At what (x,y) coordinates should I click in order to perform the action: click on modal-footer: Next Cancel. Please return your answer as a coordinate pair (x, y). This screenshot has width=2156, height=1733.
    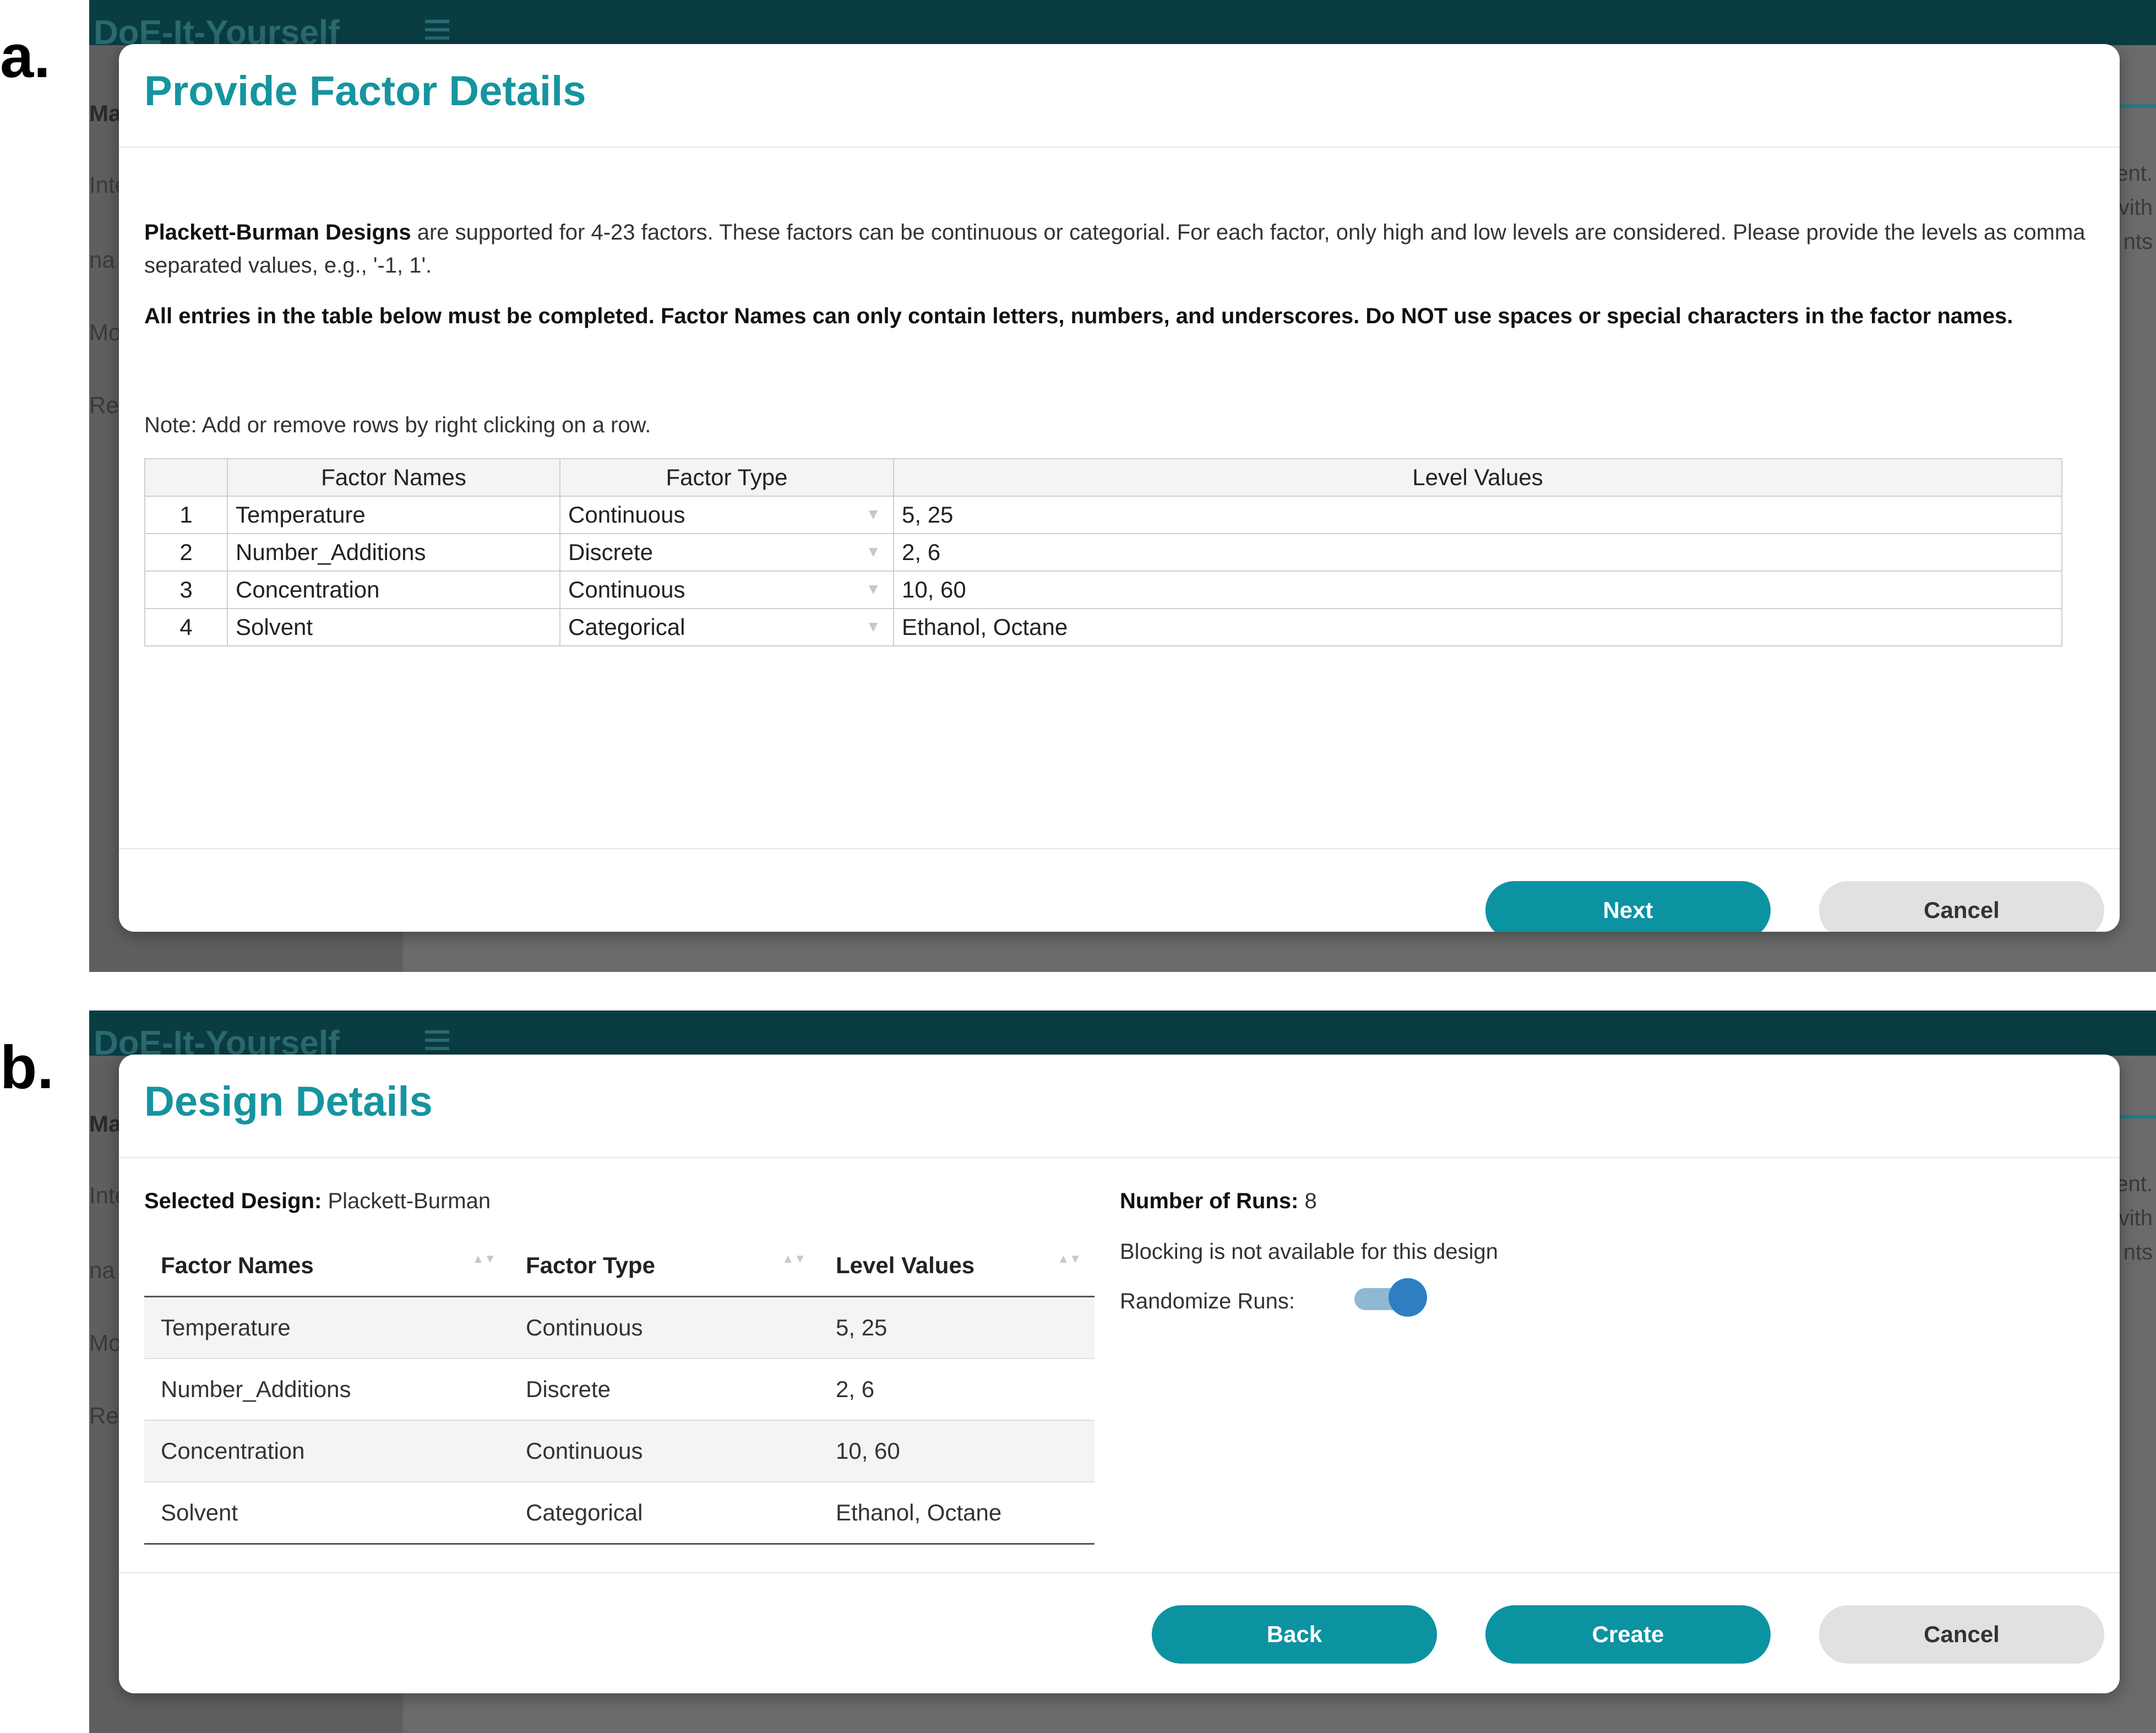
    Looking at the image, I should click on (1119, 890).